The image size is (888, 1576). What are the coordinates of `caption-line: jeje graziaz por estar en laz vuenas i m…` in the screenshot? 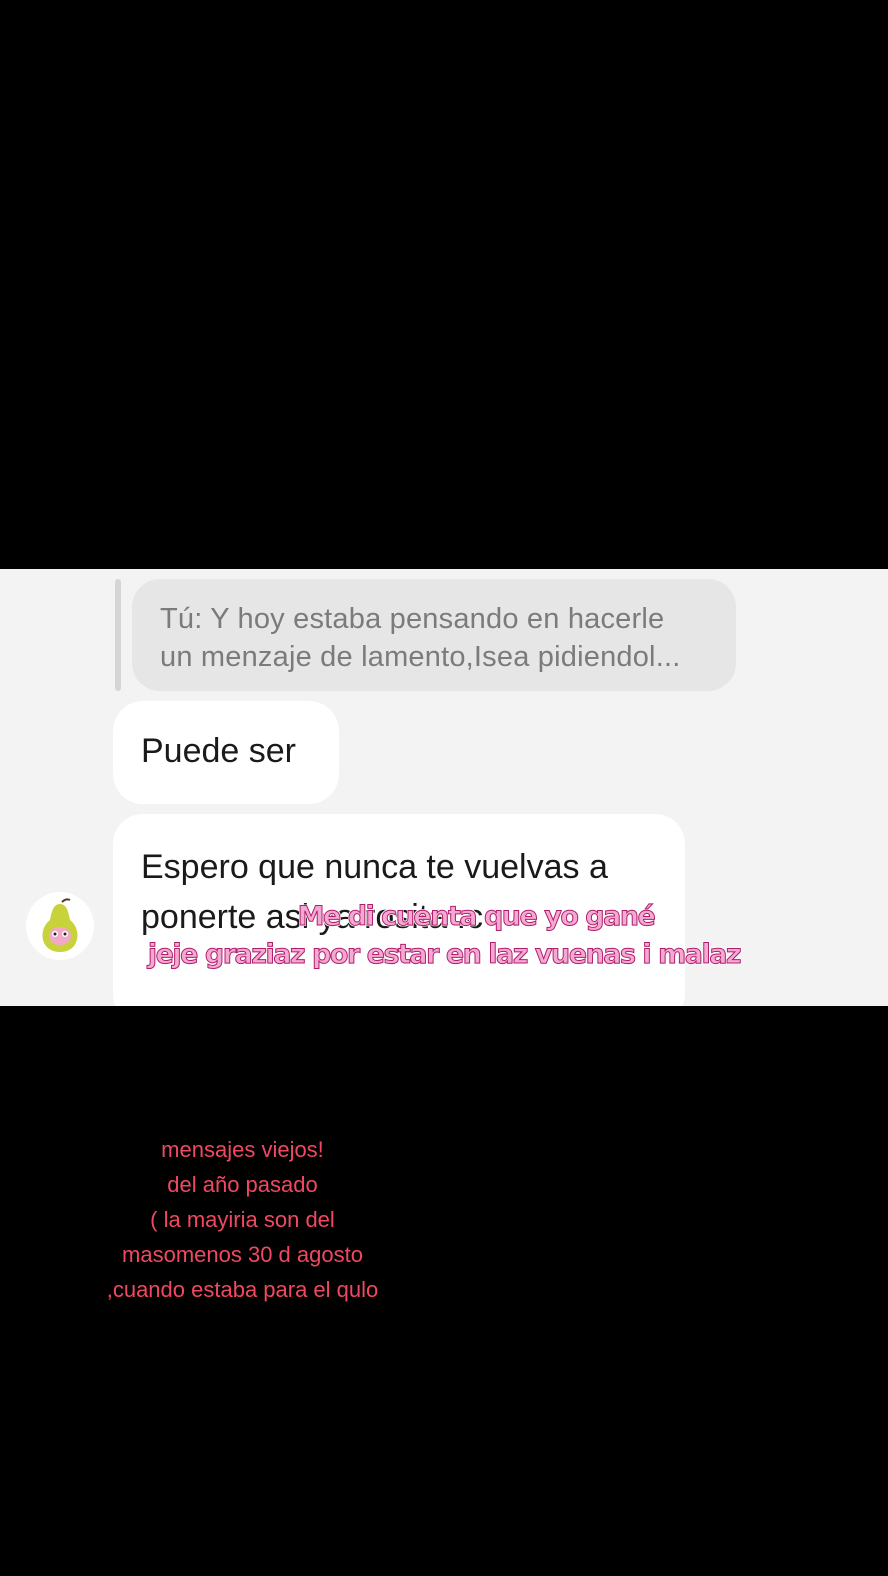 It's located at (444, 955).